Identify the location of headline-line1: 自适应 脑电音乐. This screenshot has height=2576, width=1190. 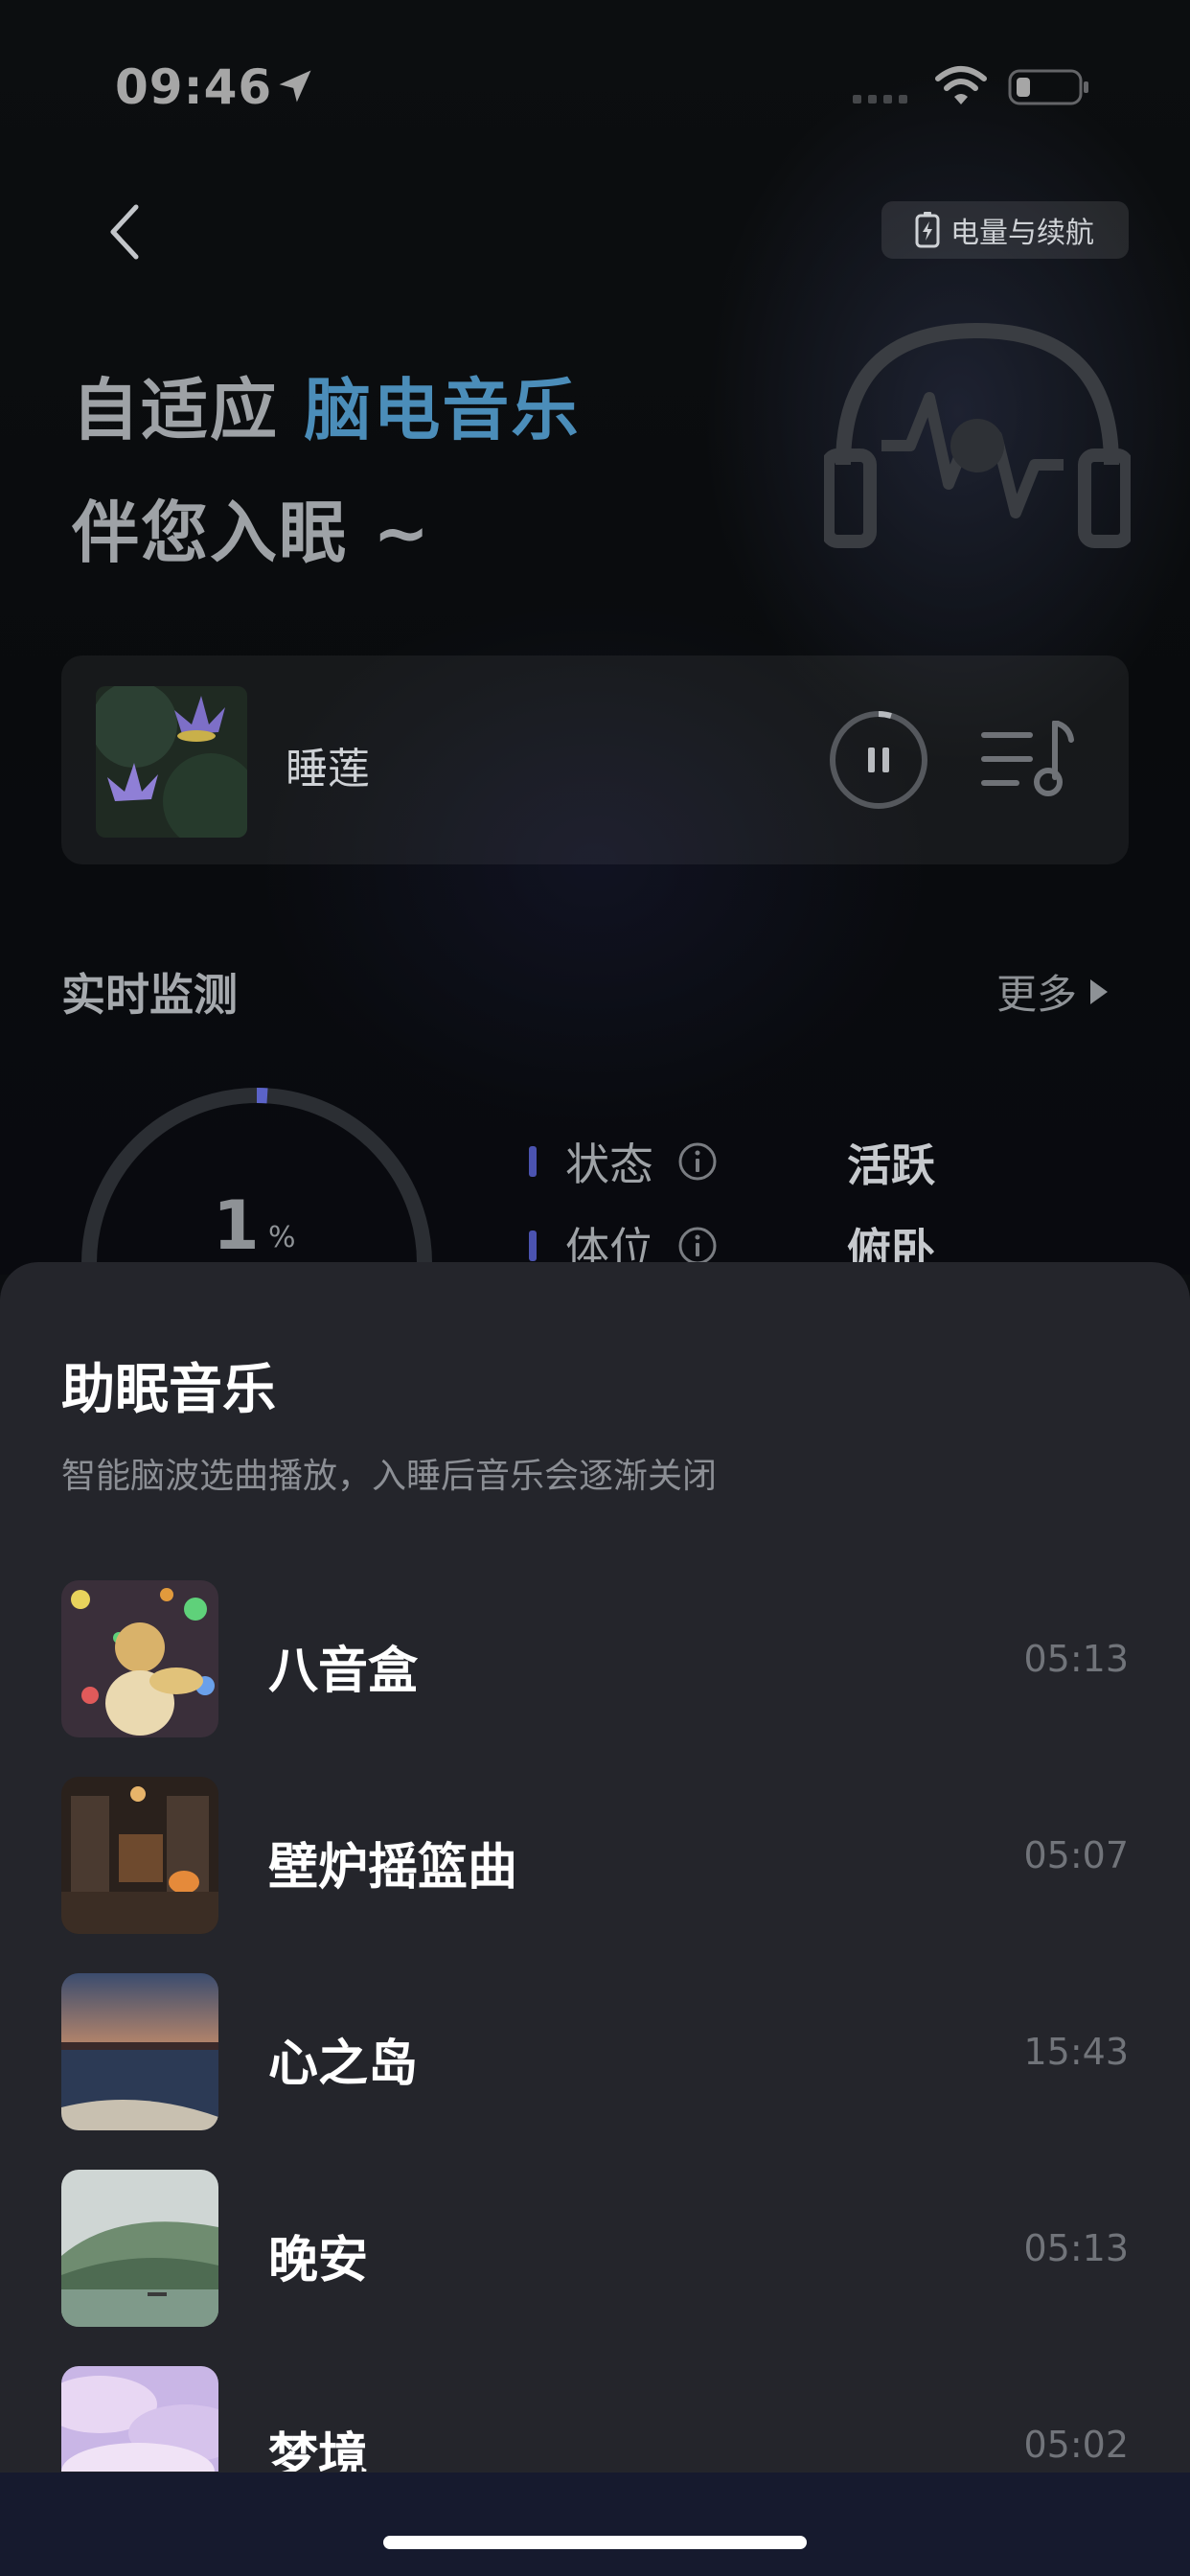
(326, 404).